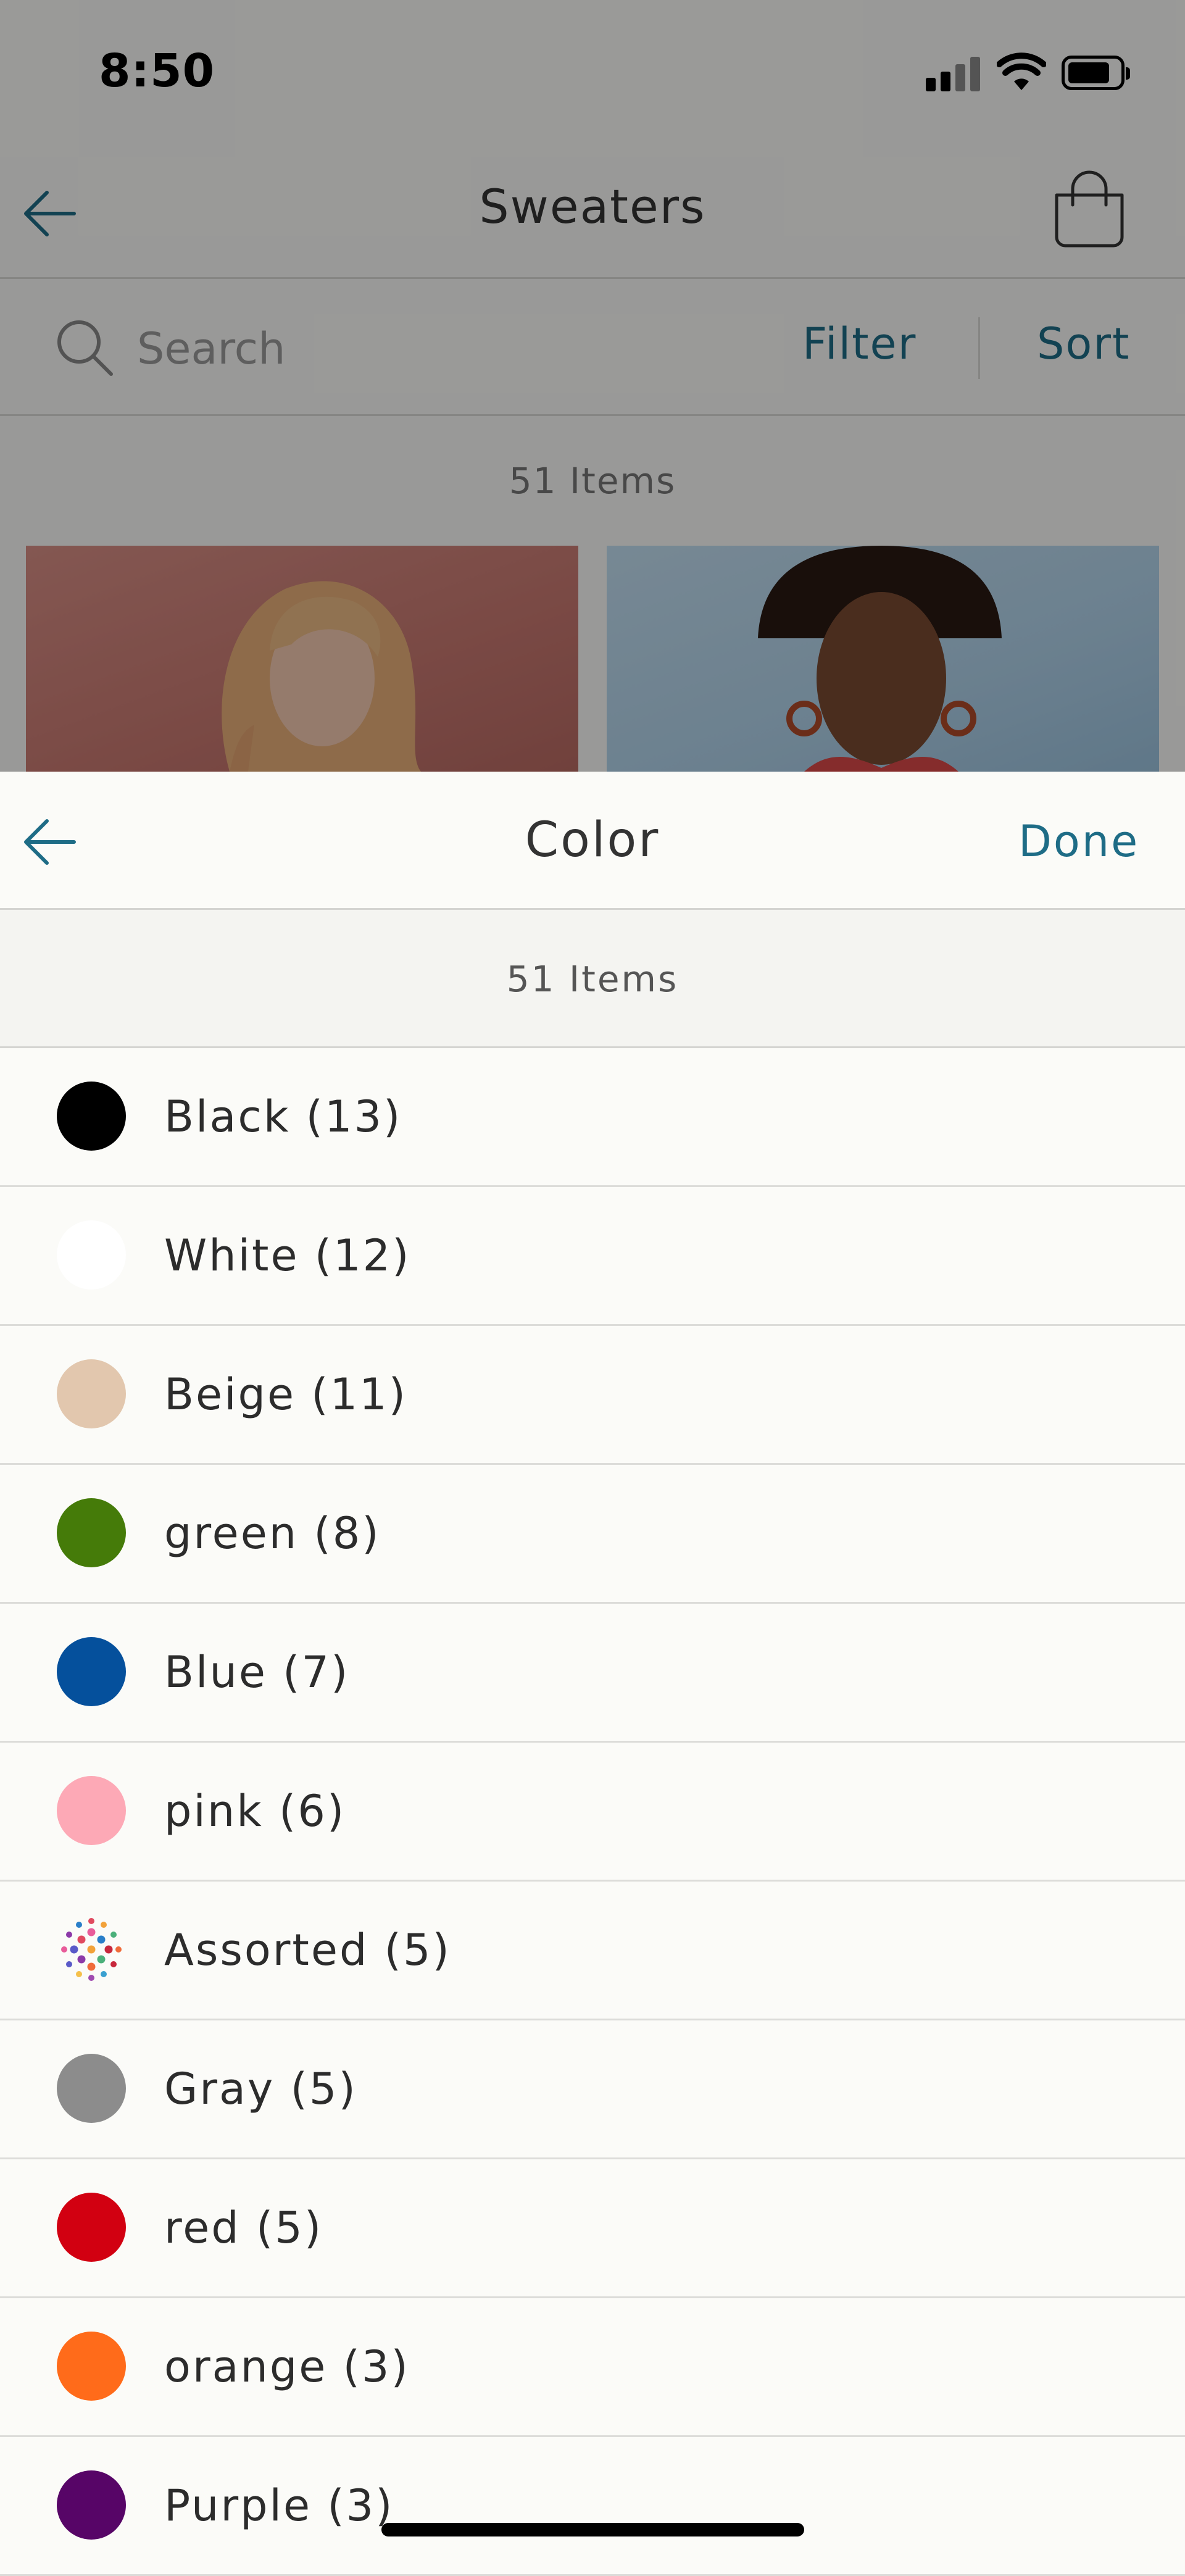 This screenshot has height=2576, width=1185. I want to click on color-option: green (8), so click(592, 1534).